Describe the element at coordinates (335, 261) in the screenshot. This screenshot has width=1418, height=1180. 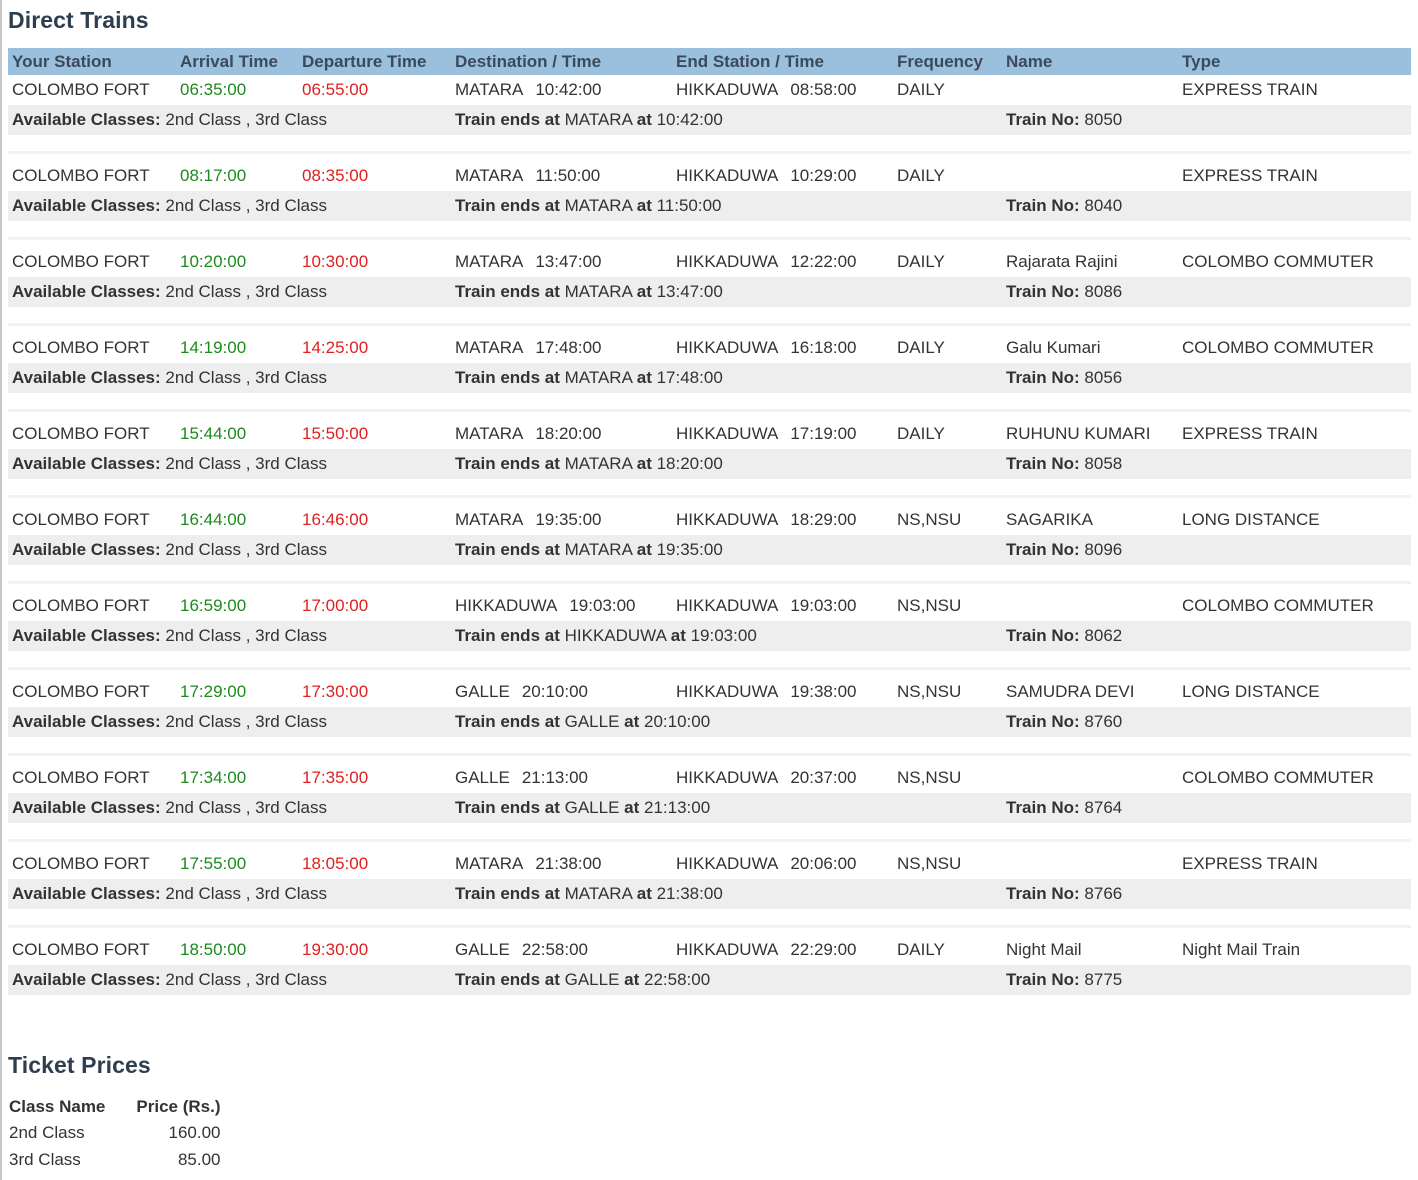
I see `departure-cell-value: 10:30:00` at that location.